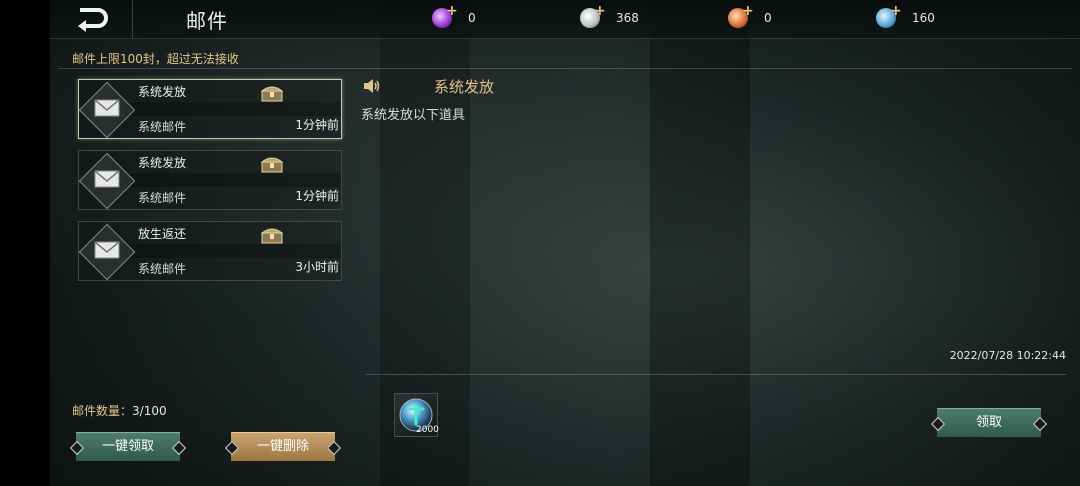 Image resolution: width=1080 pixels, height=486 pixels. Describe the element at coordinates (317, 267) in the screenshot. I see `mail-time: 3小时前` at that location.